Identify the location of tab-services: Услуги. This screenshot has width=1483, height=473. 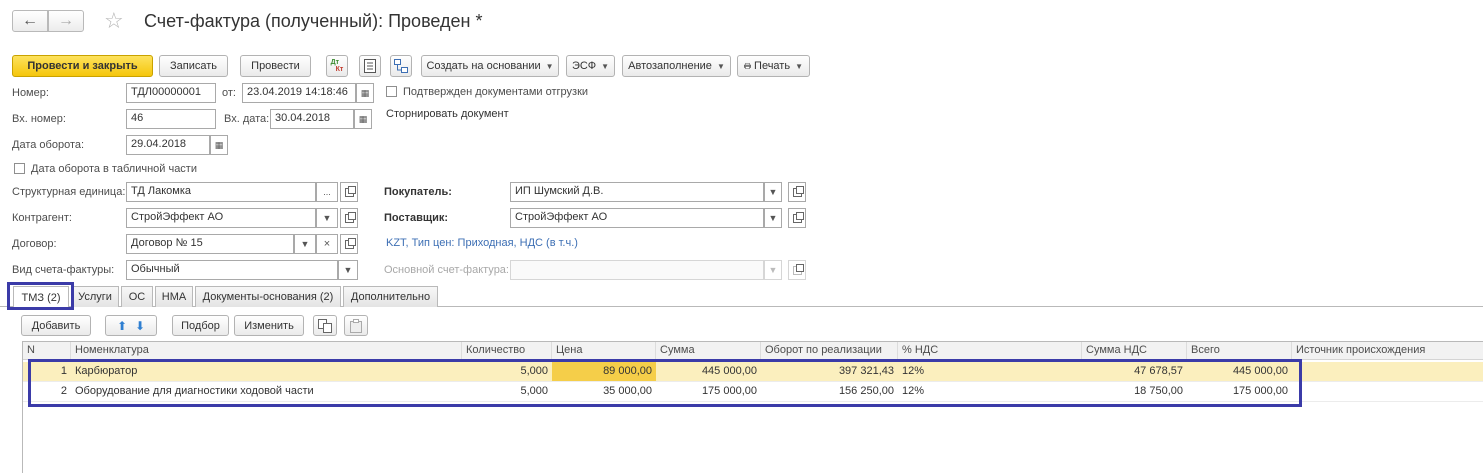
(95, 296).